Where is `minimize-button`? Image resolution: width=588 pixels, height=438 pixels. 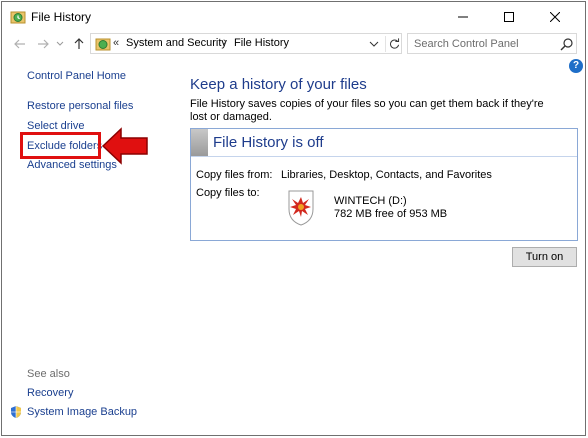
minimize-button is located at coordinates (463, 16).